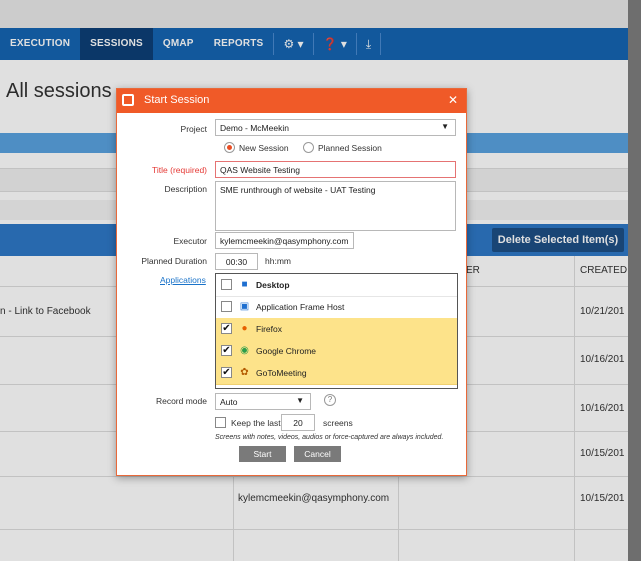 This screenshot has height=561, width=641. What do you see at coordinates (181, 401) in the screenshot?
I see `record-mode-label: Record mode` at bounding box center [181, 401].